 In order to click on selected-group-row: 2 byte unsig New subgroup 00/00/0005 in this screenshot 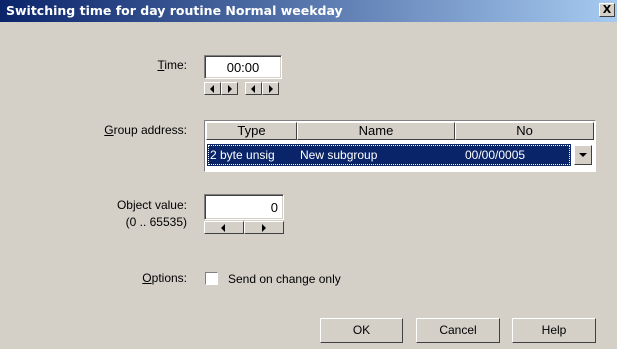, I will do `click(389, 155)`.